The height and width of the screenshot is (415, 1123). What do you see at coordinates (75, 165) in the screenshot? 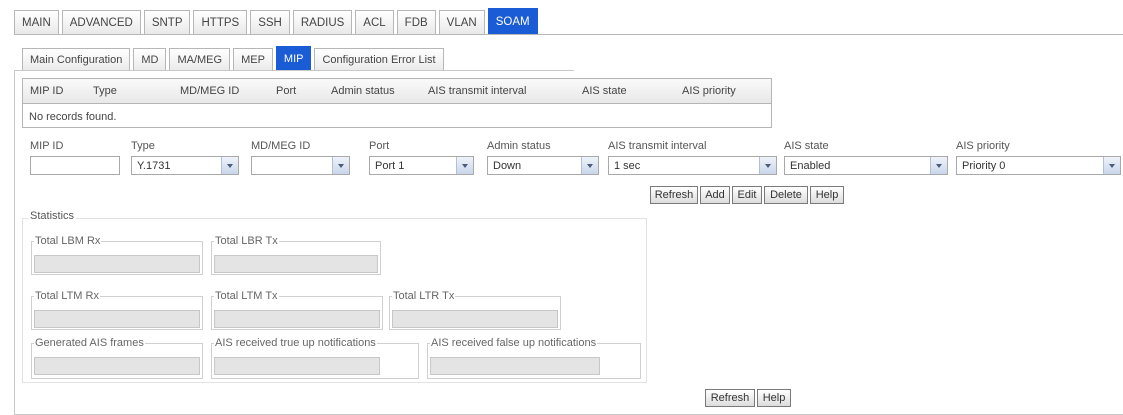
I see `mip-id-input` at bounding box center [75, 165].